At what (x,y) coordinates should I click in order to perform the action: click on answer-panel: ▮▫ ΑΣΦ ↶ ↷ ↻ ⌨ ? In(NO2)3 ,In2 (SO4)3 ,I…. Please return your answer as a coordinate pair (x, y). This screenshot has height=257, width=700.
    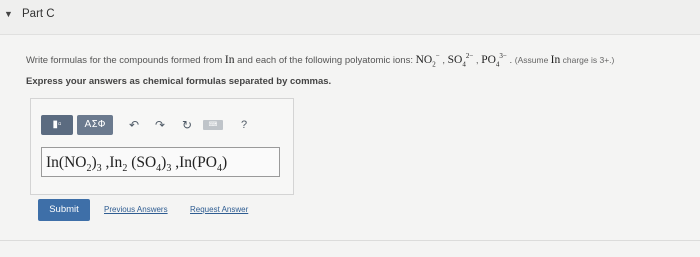
    Looking at the image, I should click on (162, 146).